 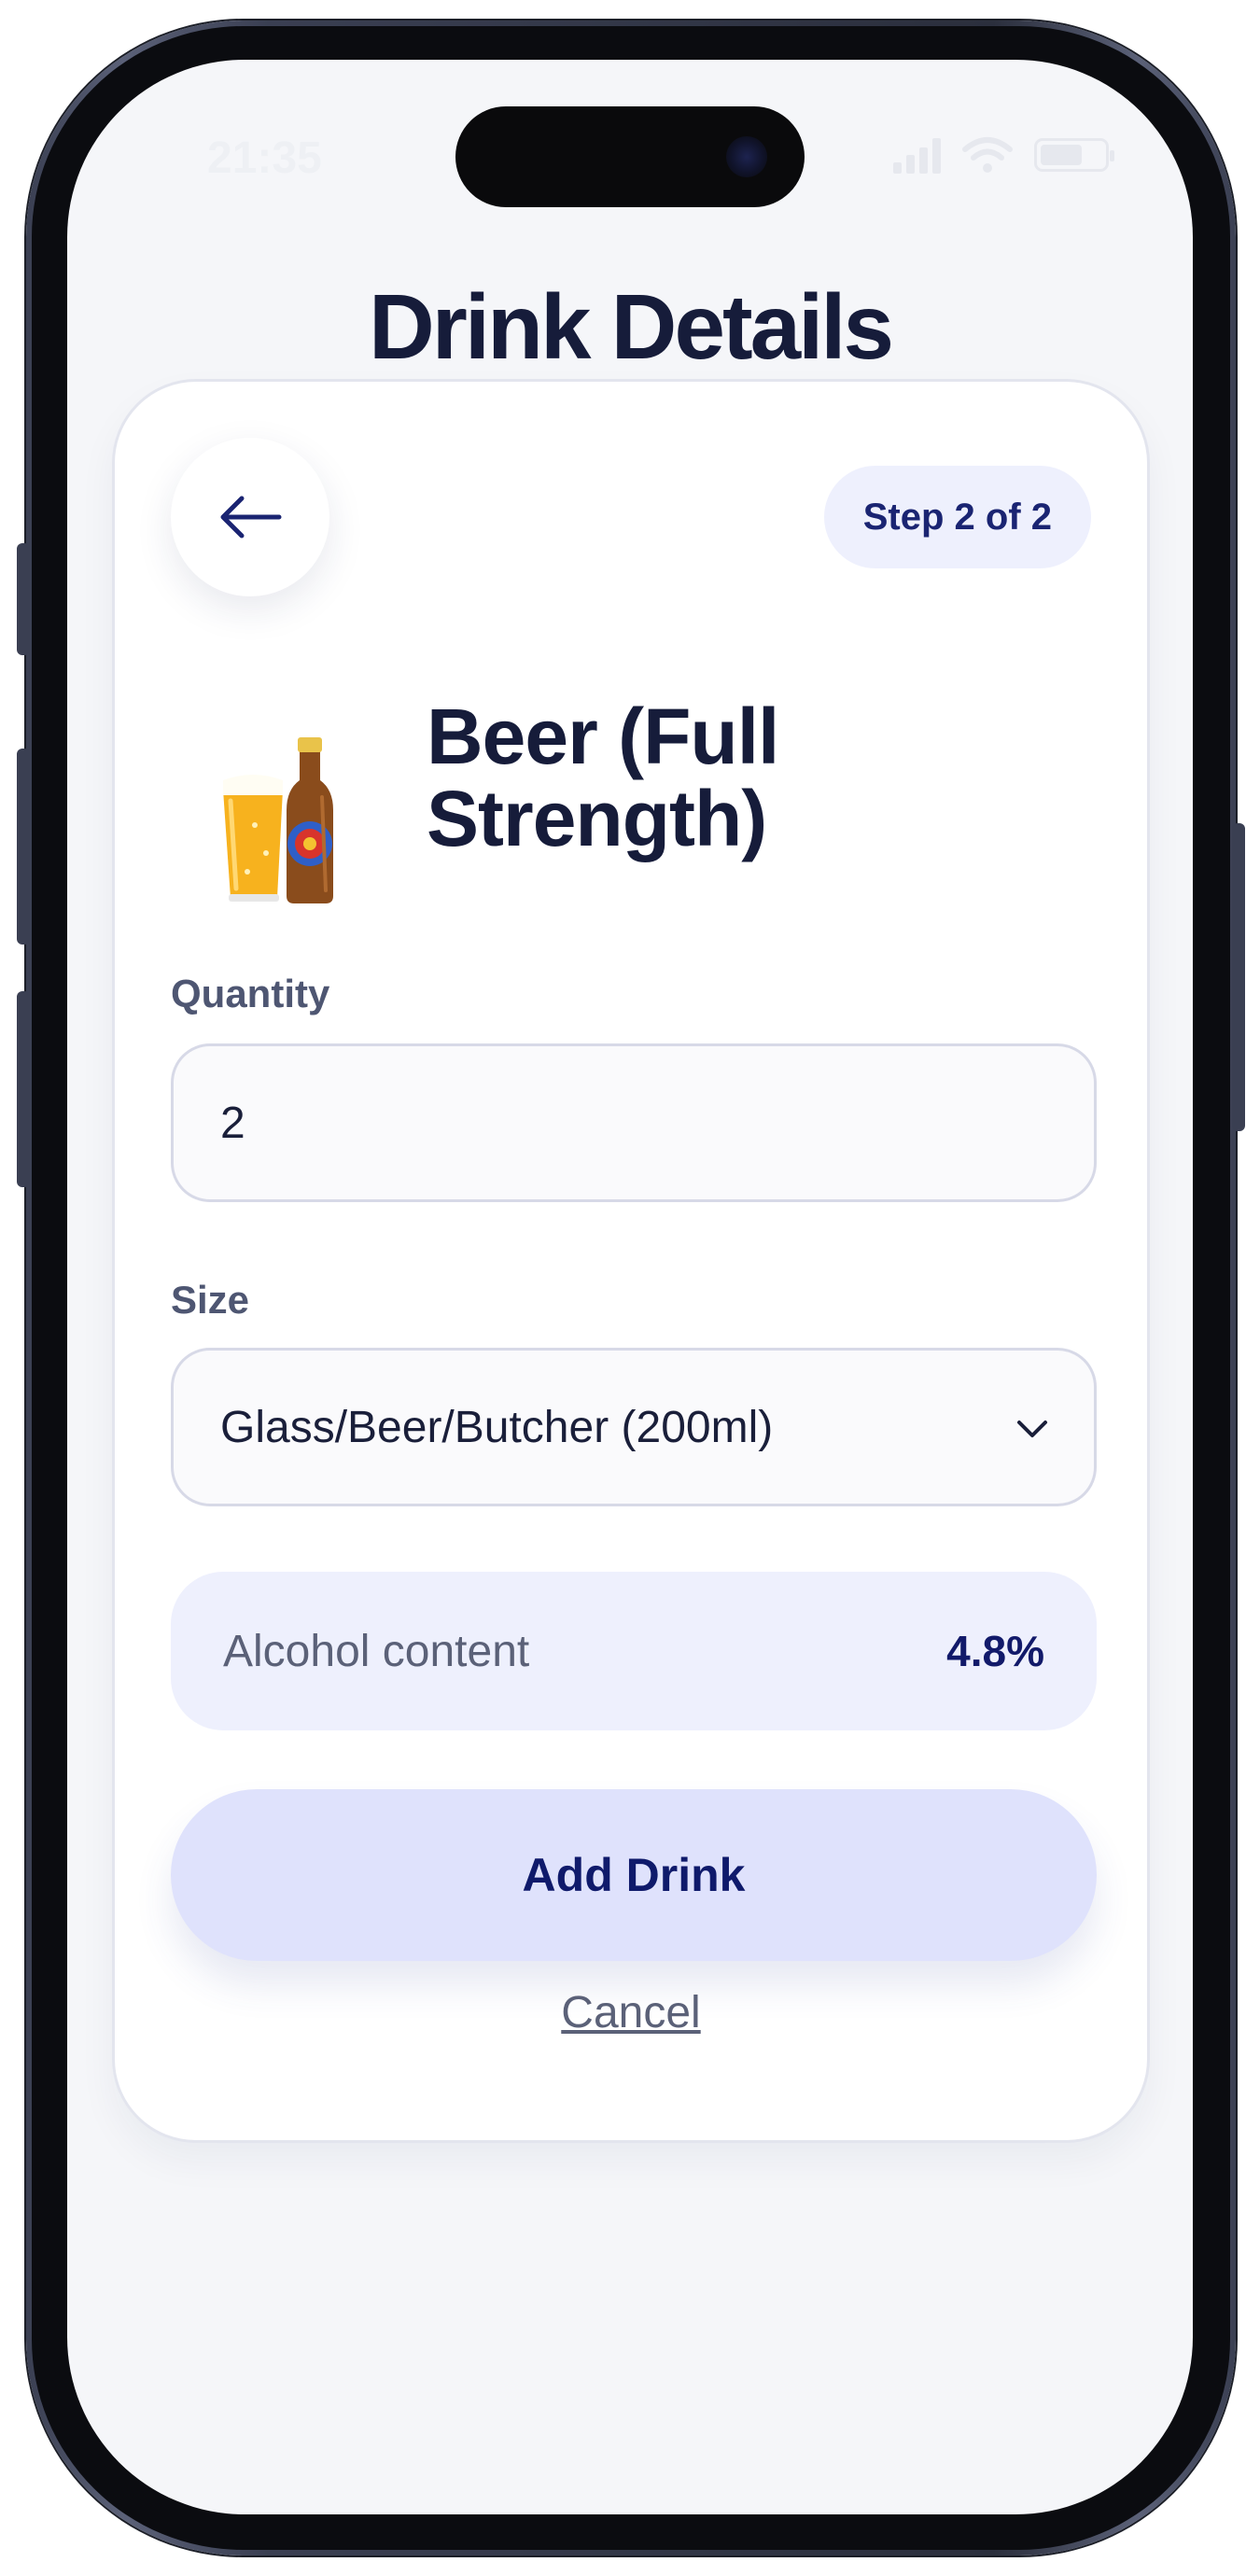 What do you see at coordinates (634, 1651) in the screenshot?
I see `alcohol-content-row: Alcohol content 4.8%` at bounding box center [634, 1651].